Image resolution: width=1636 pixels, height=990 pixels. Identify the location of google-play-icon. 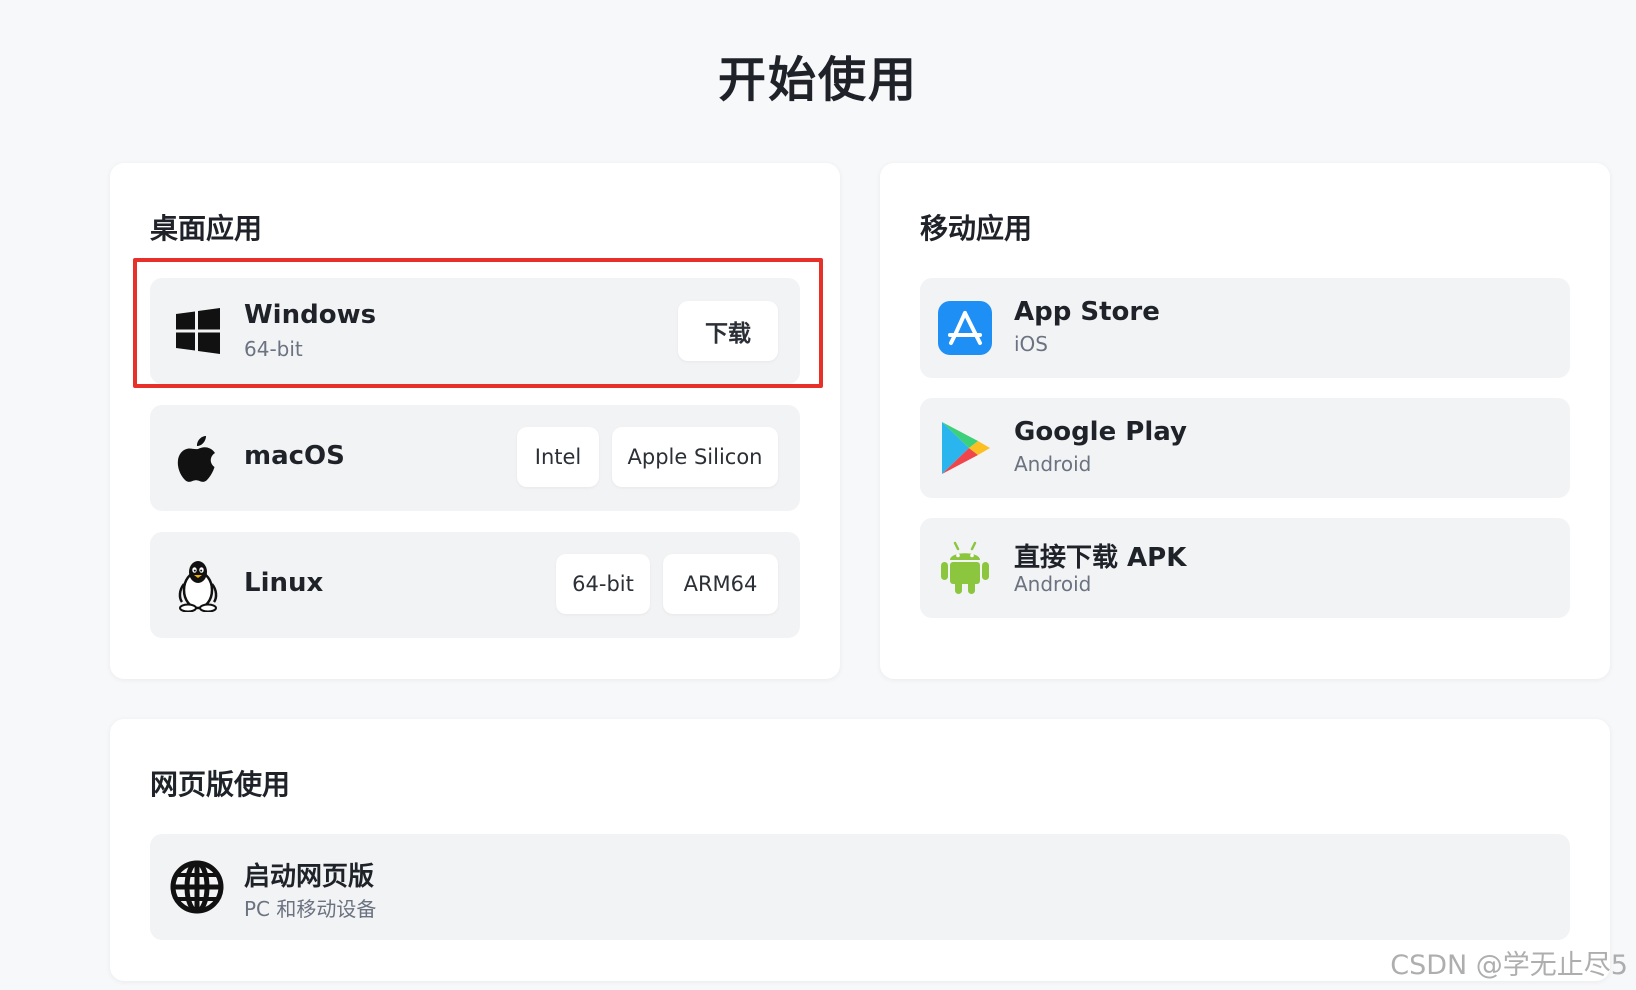
(965, 448).